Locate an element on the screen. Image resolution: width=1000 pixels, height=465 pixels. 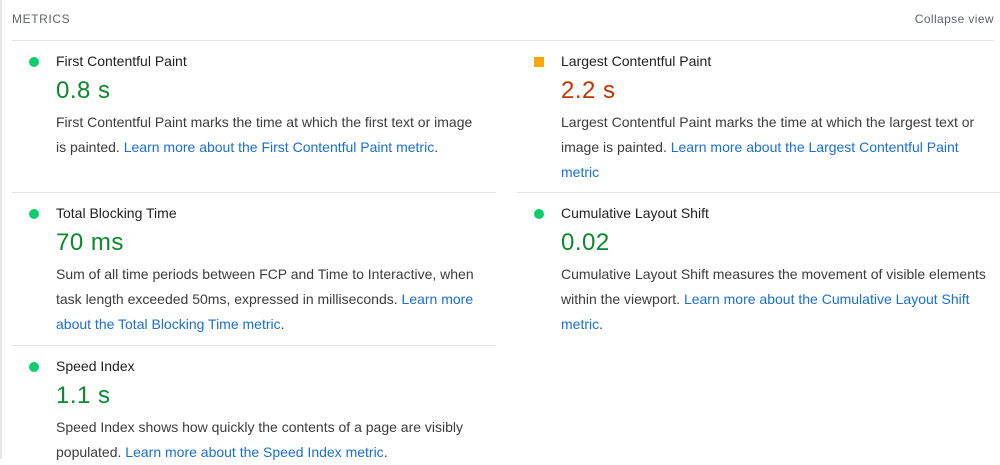
metric-value: 1.1 s is located at coordinates (83, 395).